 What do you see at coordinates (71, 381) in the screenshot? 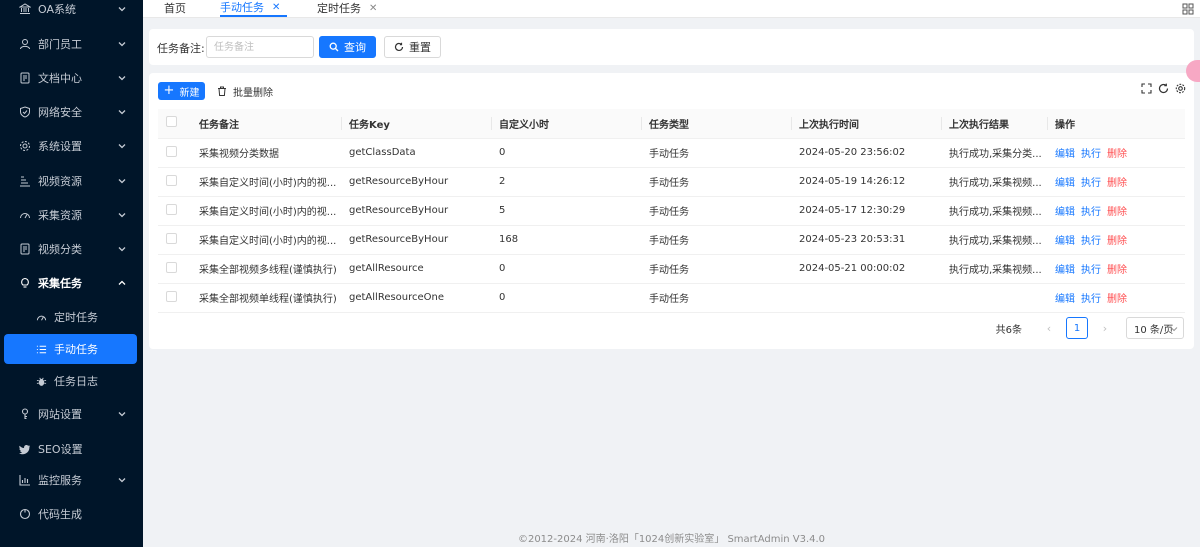
I see `sidebar-subitem-task-log: 任务日志` at bounding box center [71, 381].